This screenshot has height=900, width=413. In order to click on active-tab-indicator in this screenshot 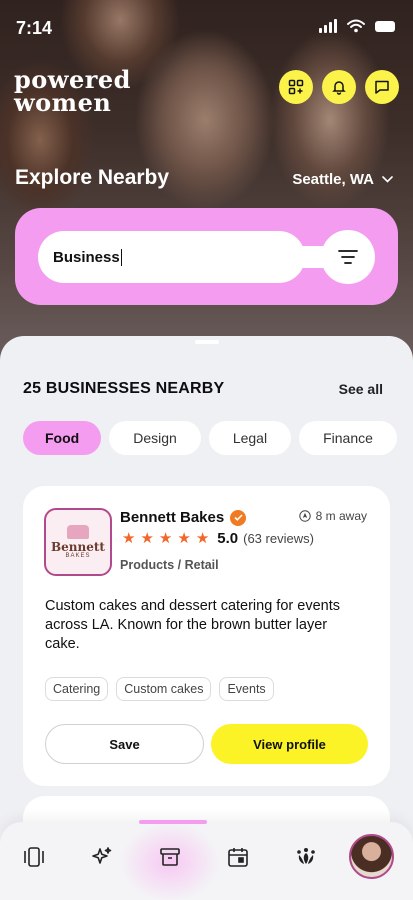, I will do `click(173, 822)`.